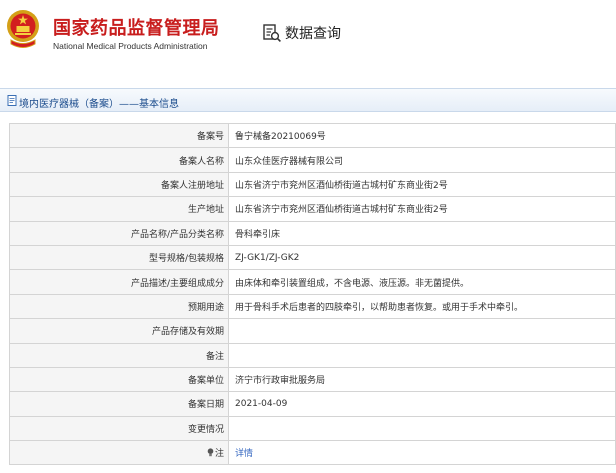  I want to click on table-row: 备案号 鲁宁械备20210069号, so click(312, 135).